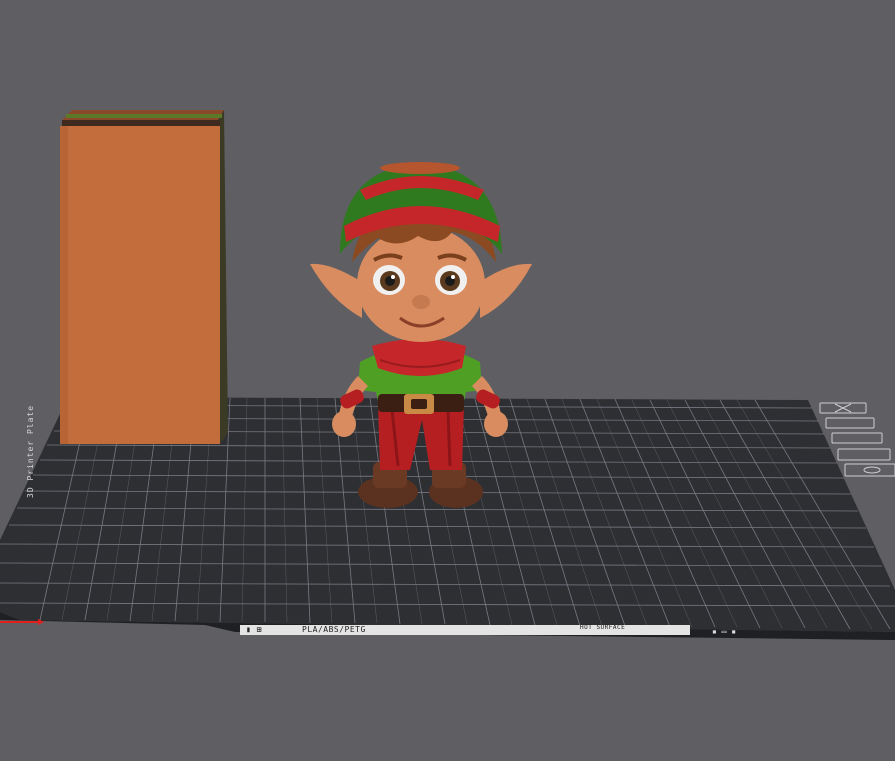  What do you see at coordinates (724, 631) in the screenshot?
I see `bed-end-marks: ▪ ▭ ▪` at bounding box center [724, 631].